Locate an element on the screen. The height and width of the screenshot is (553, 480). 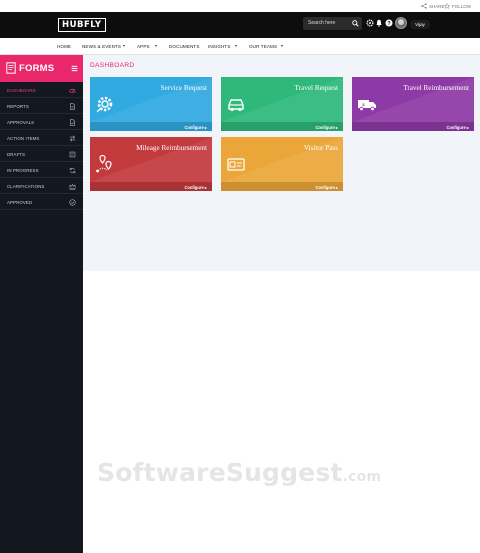
refresh-icon is located at coordinates (72, 170).